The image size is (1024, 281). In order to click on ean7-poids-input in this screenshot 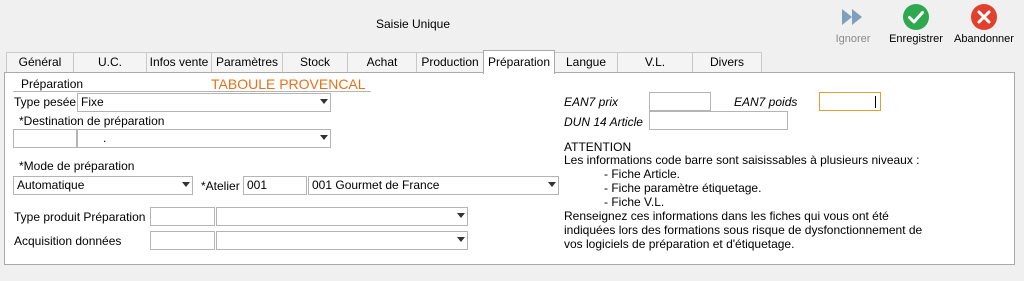, I will do `click(850, 101)`.